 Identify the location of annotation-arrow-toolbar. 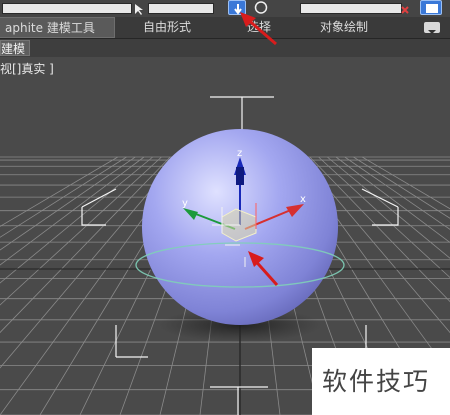
(258, 29).